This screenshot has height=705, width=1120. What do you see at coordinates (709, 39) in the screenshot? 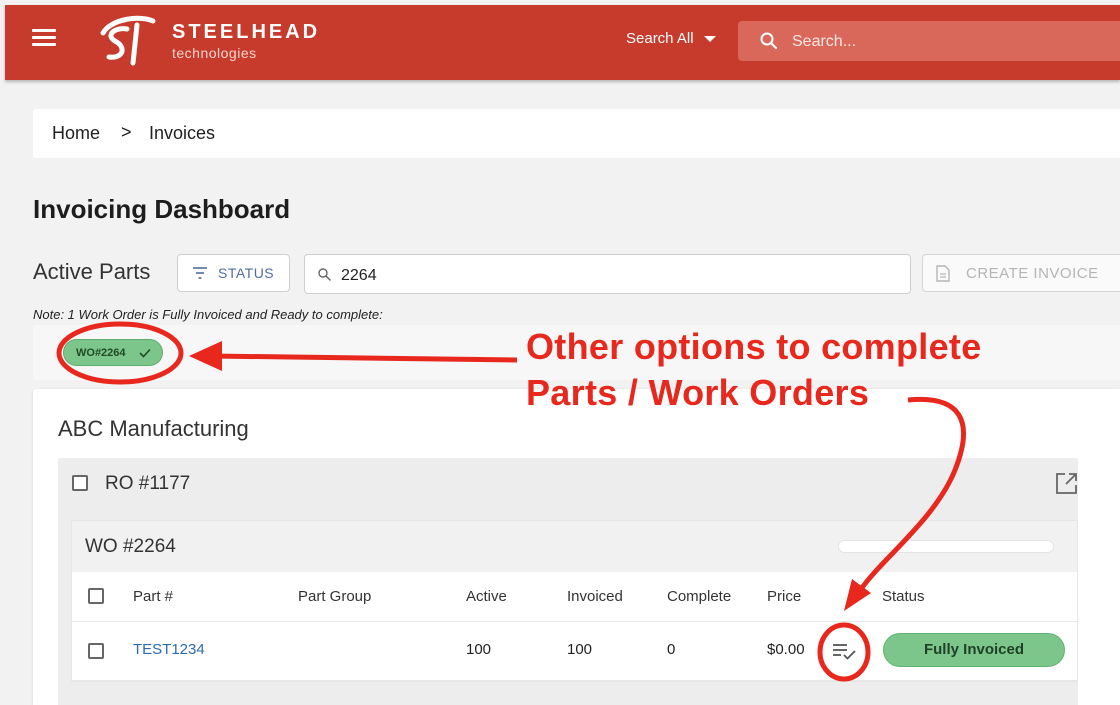
I see `caret-down-icon` at bounding box center [709, 39].